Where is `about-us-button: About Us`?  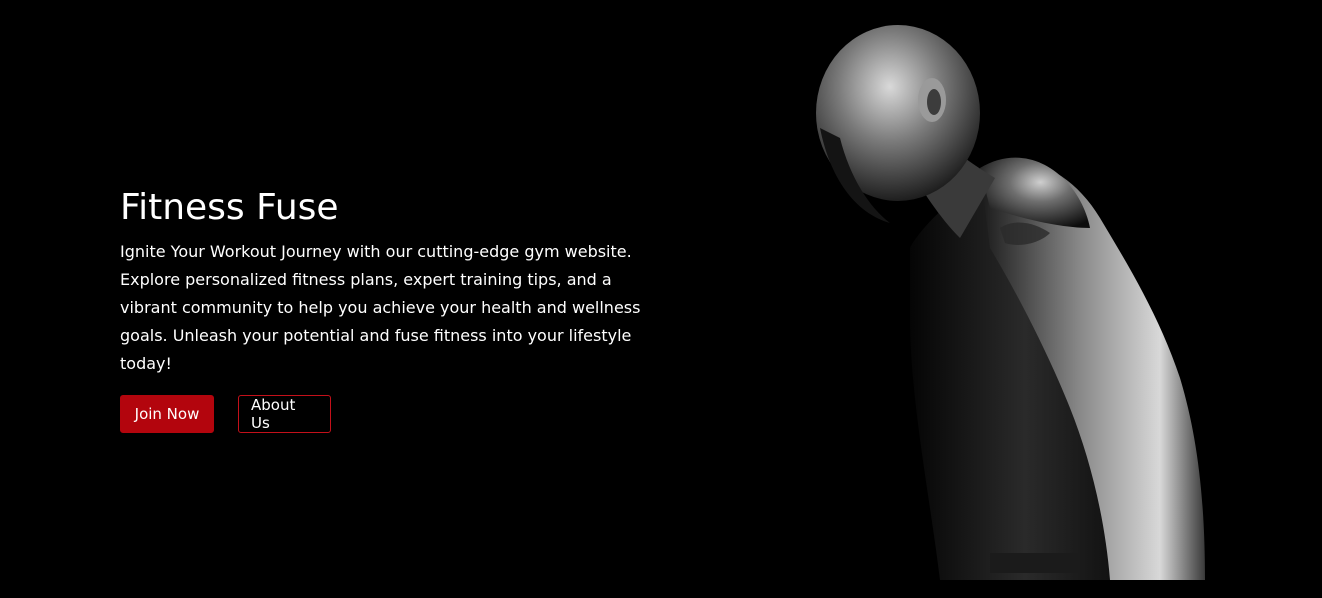
about-us-button: About Us is located at coordinates (284, 414).